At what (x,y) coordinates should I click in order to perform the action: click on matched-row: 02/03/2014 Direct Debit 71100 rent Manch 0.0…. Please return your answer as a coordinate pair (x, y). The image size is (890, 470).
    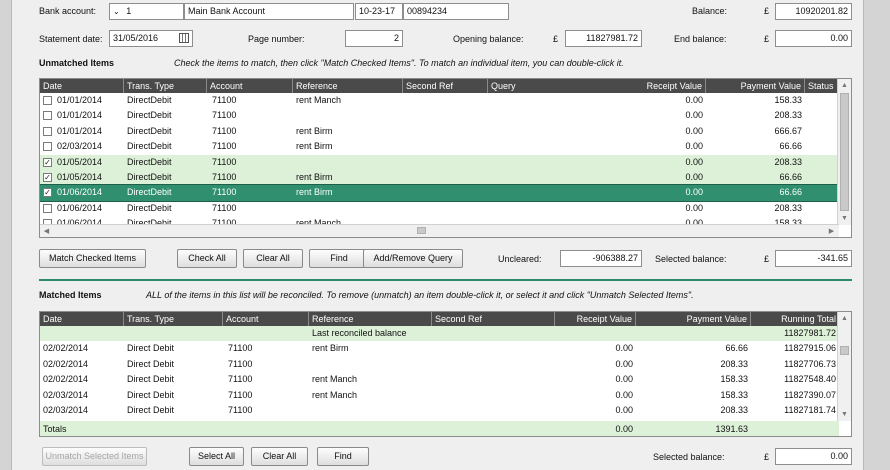
    Looking at the image, I should click on (439, 395).